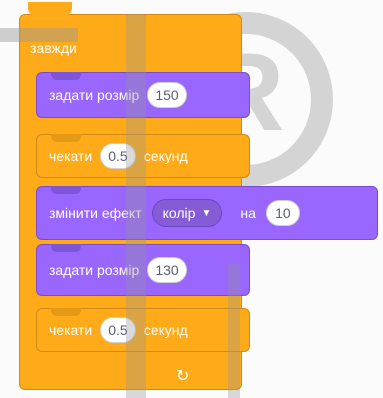 The image size is (383, 398). What do you see at coordinates (50, 9) in the screenshot?
I see `forever-hat-notch` at bounding box center [50, 9].